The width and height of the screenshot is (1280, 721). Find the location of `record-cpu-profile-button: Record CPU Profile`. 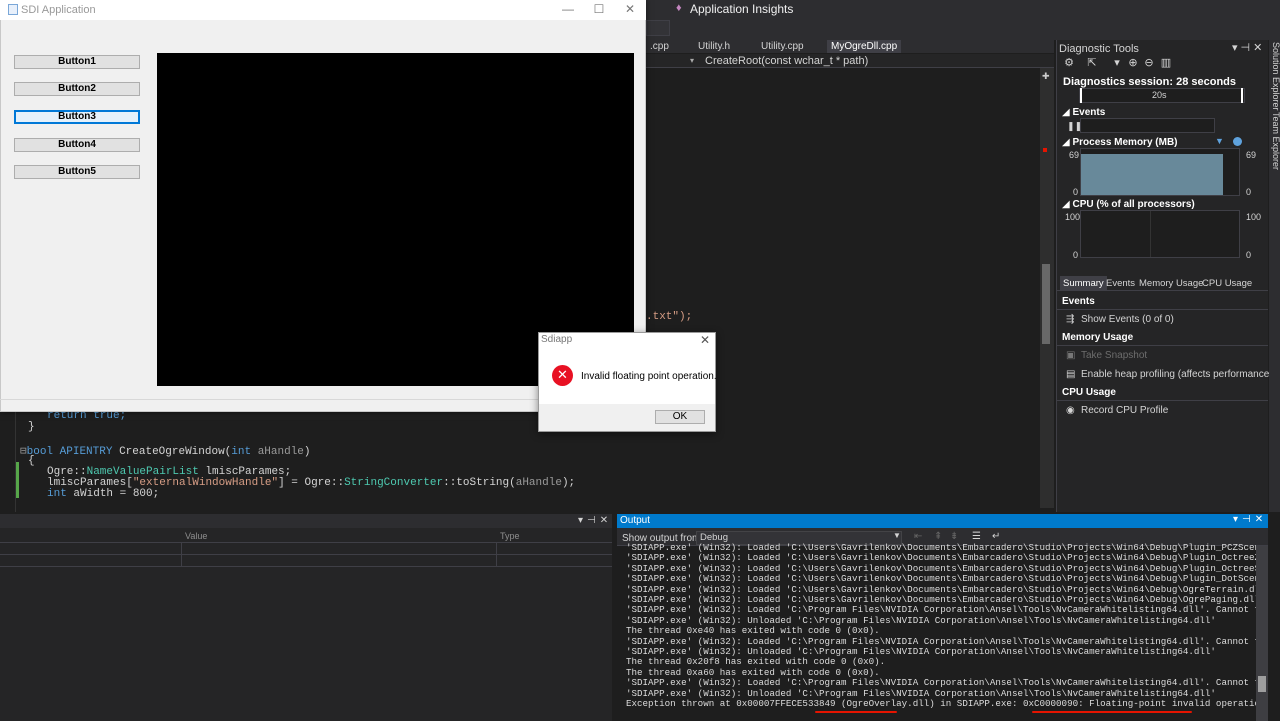

record-cpu-profile-button: Record CPU Profile is located at coordinates (1124, 410).